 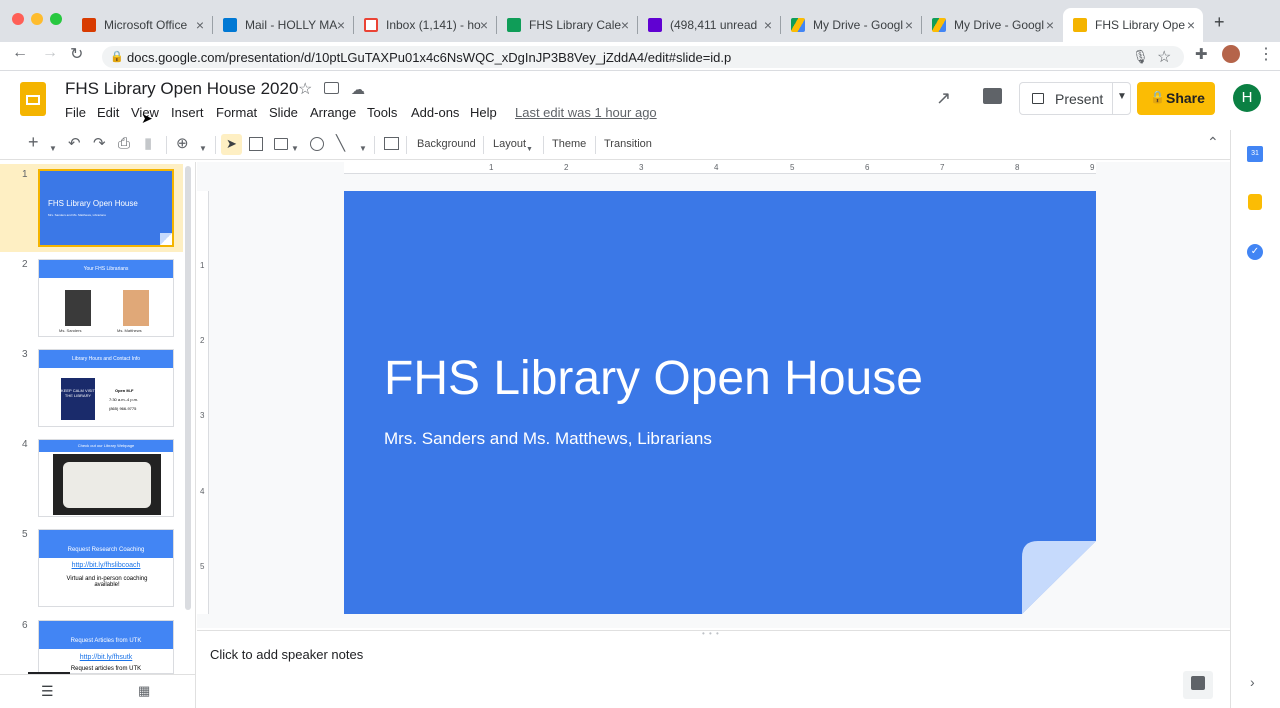 I want to click on show-side-panel-icon: ›, so click(x=1252, y=682).